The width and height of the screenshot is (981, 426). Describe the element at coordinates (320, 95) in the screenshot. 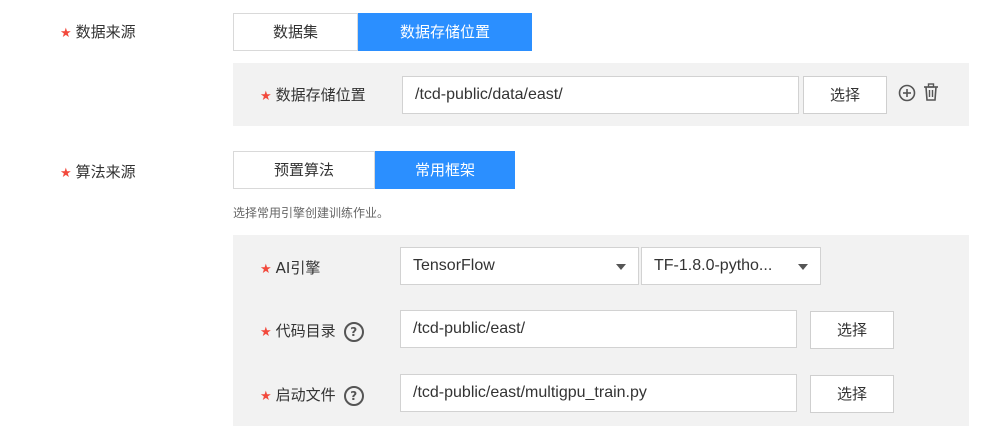

I see `storage-label-text: 数据存储位置` at that location.